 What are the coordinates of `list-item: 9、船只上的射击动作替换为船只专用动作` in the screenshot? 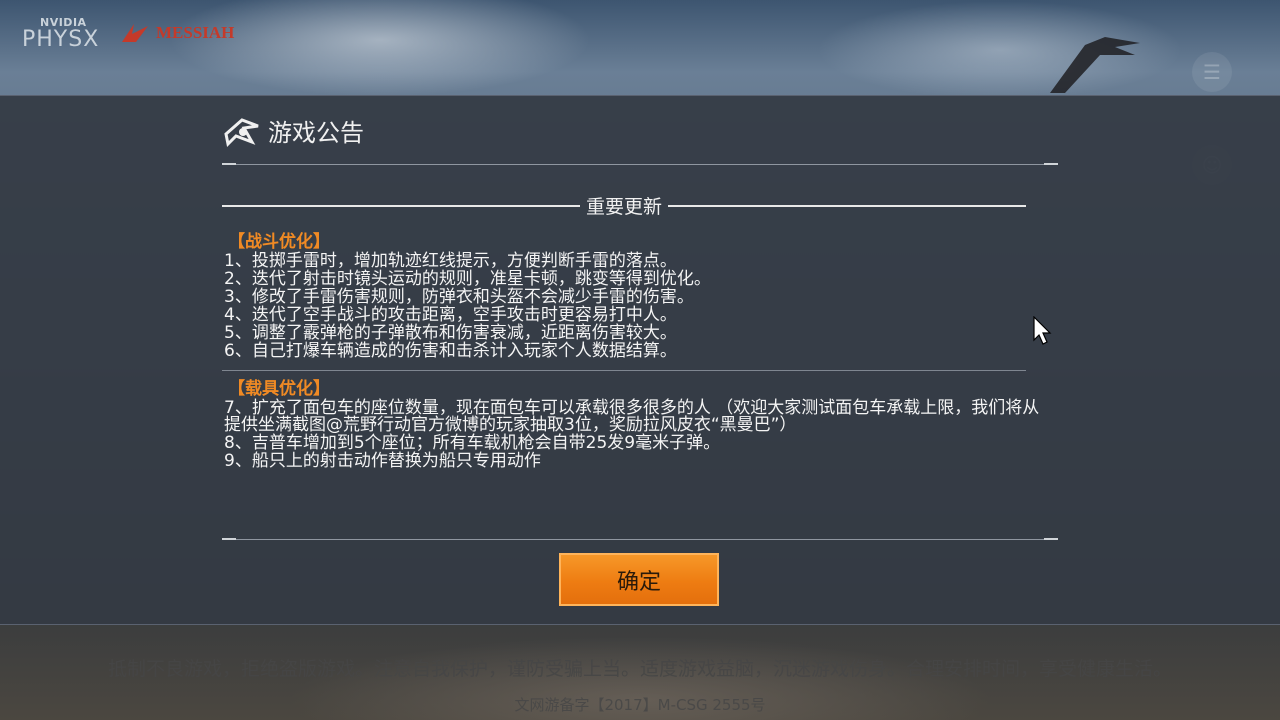 It's located at (382, 461).